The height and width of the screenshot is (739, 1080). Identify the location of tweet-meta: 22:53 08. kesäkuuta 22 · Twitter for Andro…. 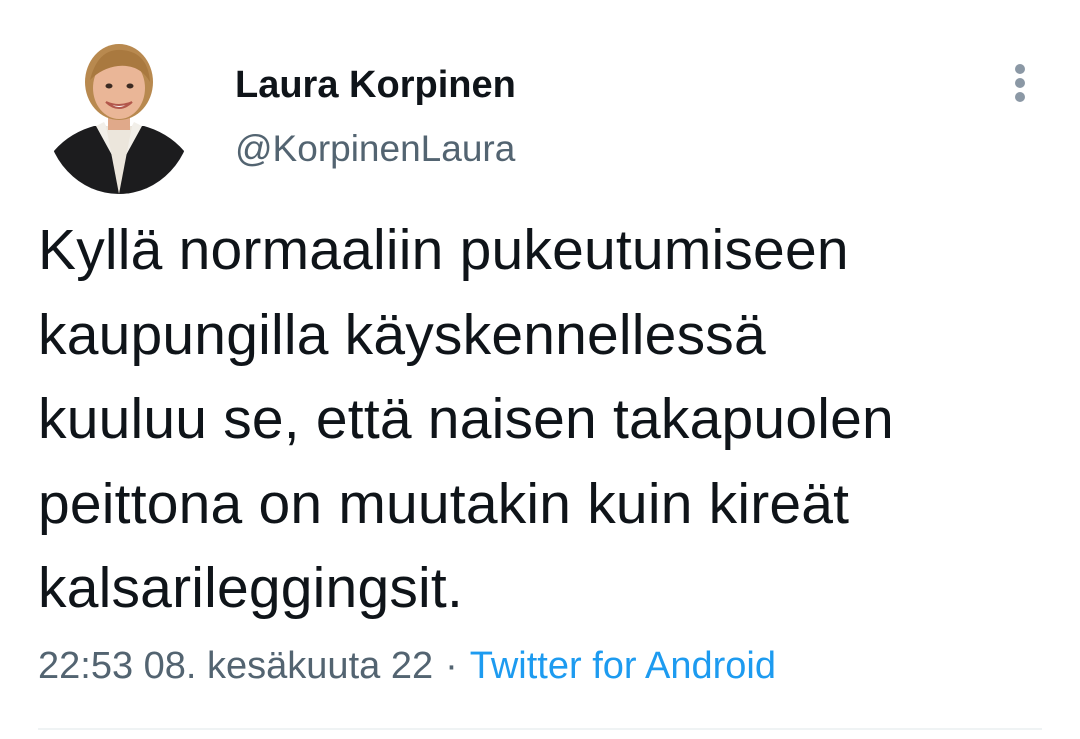
(407, 666).